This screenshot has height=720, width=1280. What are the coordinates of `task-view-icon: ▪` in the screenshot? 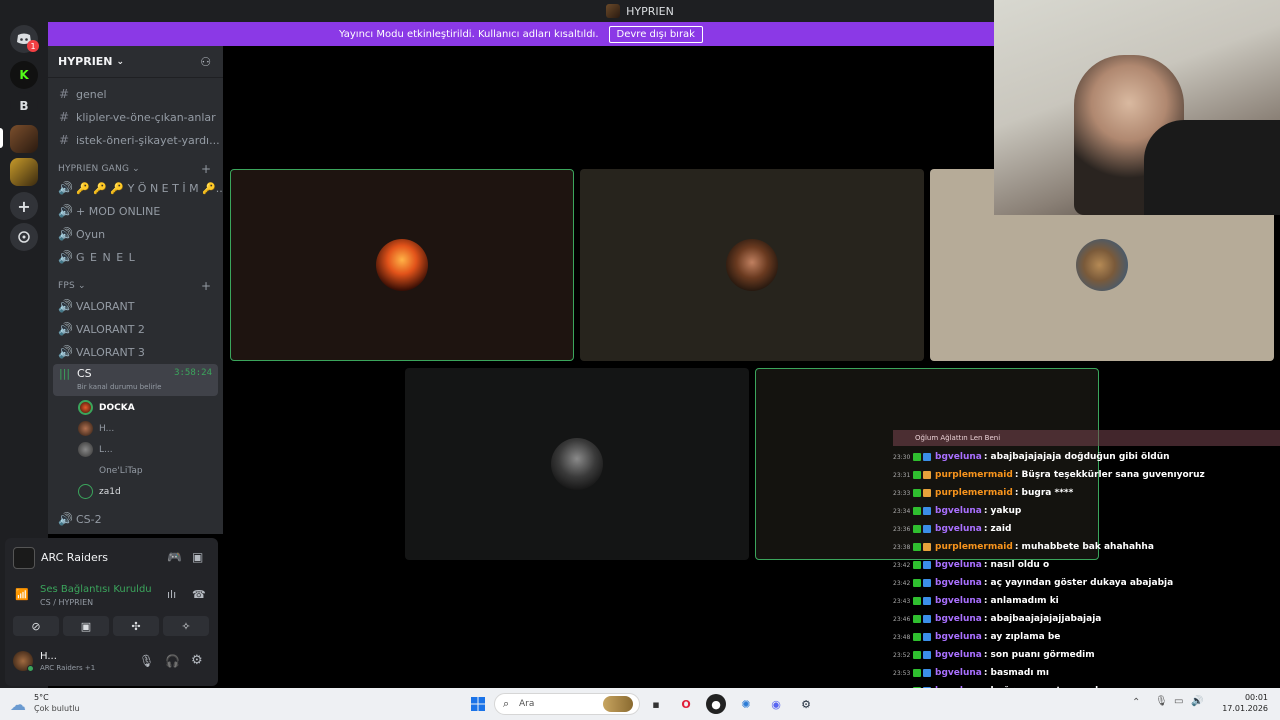 It's located at (656, 704).